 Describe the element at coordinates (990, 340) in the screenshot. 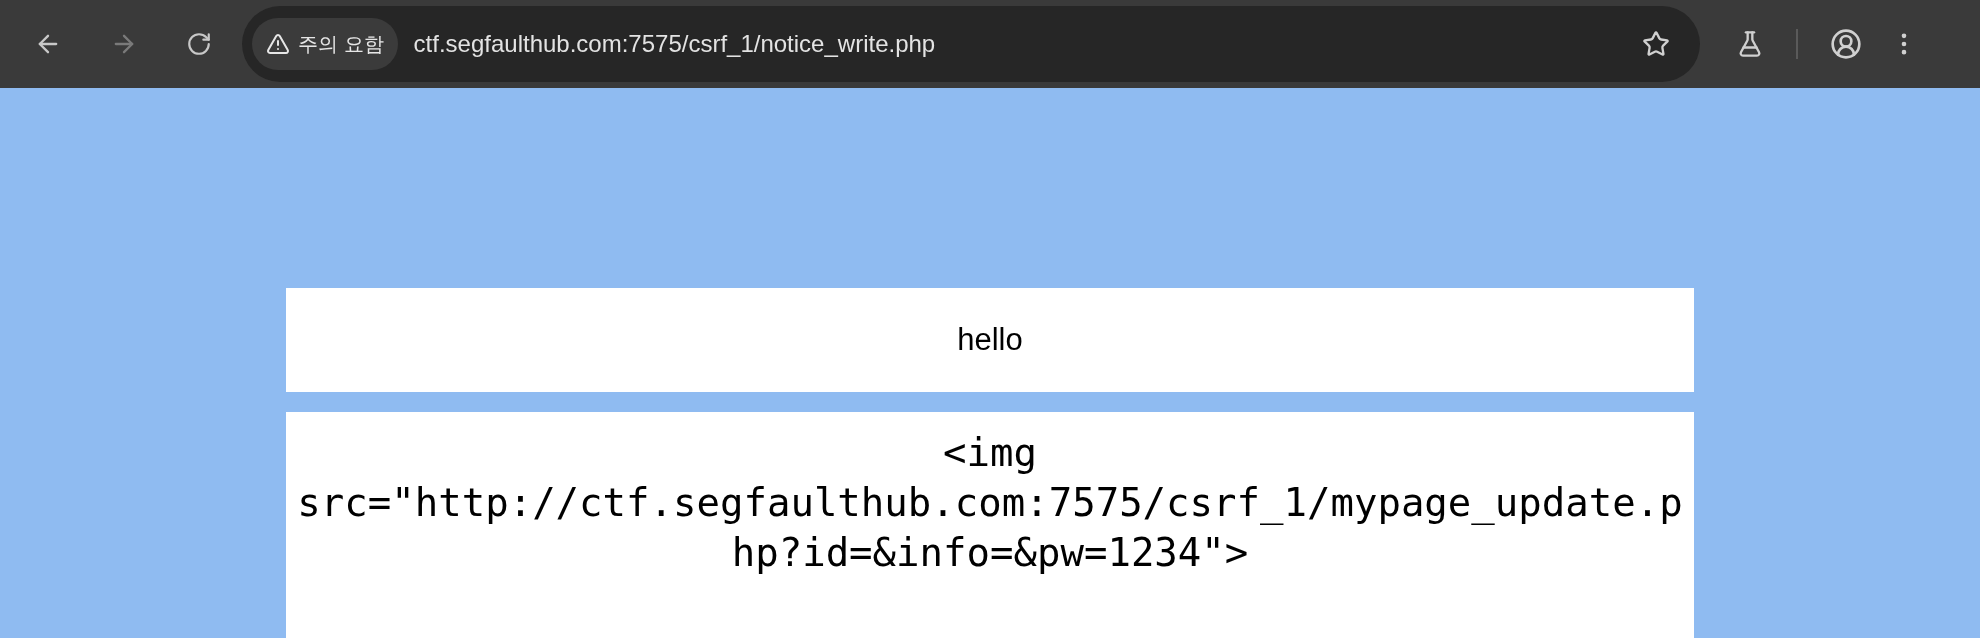

I see `title-field: hello` at that location.